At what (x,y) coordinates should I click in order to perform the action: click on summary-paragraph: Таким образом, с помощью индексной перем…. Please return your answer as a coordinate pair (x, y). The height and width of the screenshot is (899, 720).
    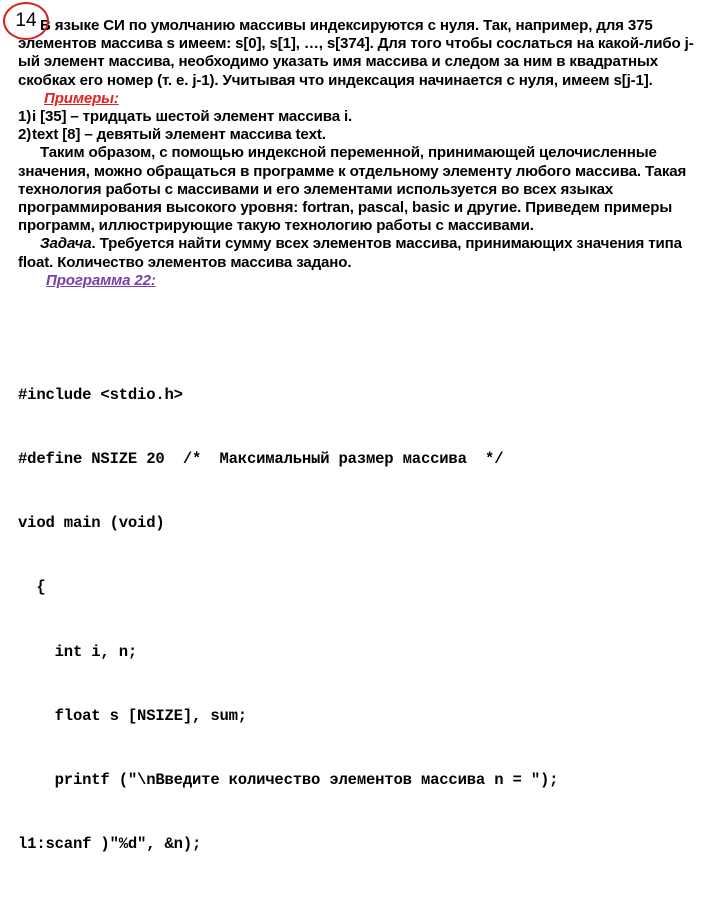
    Looking at the image, I should click on (352, 189).